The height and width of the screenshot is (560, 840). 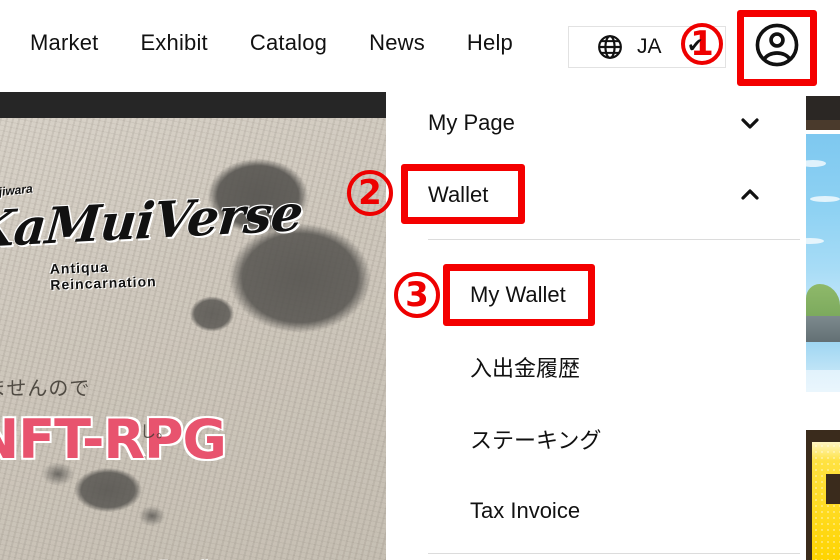 I want to click on menu-divider-top, so click(x=614, y=239).